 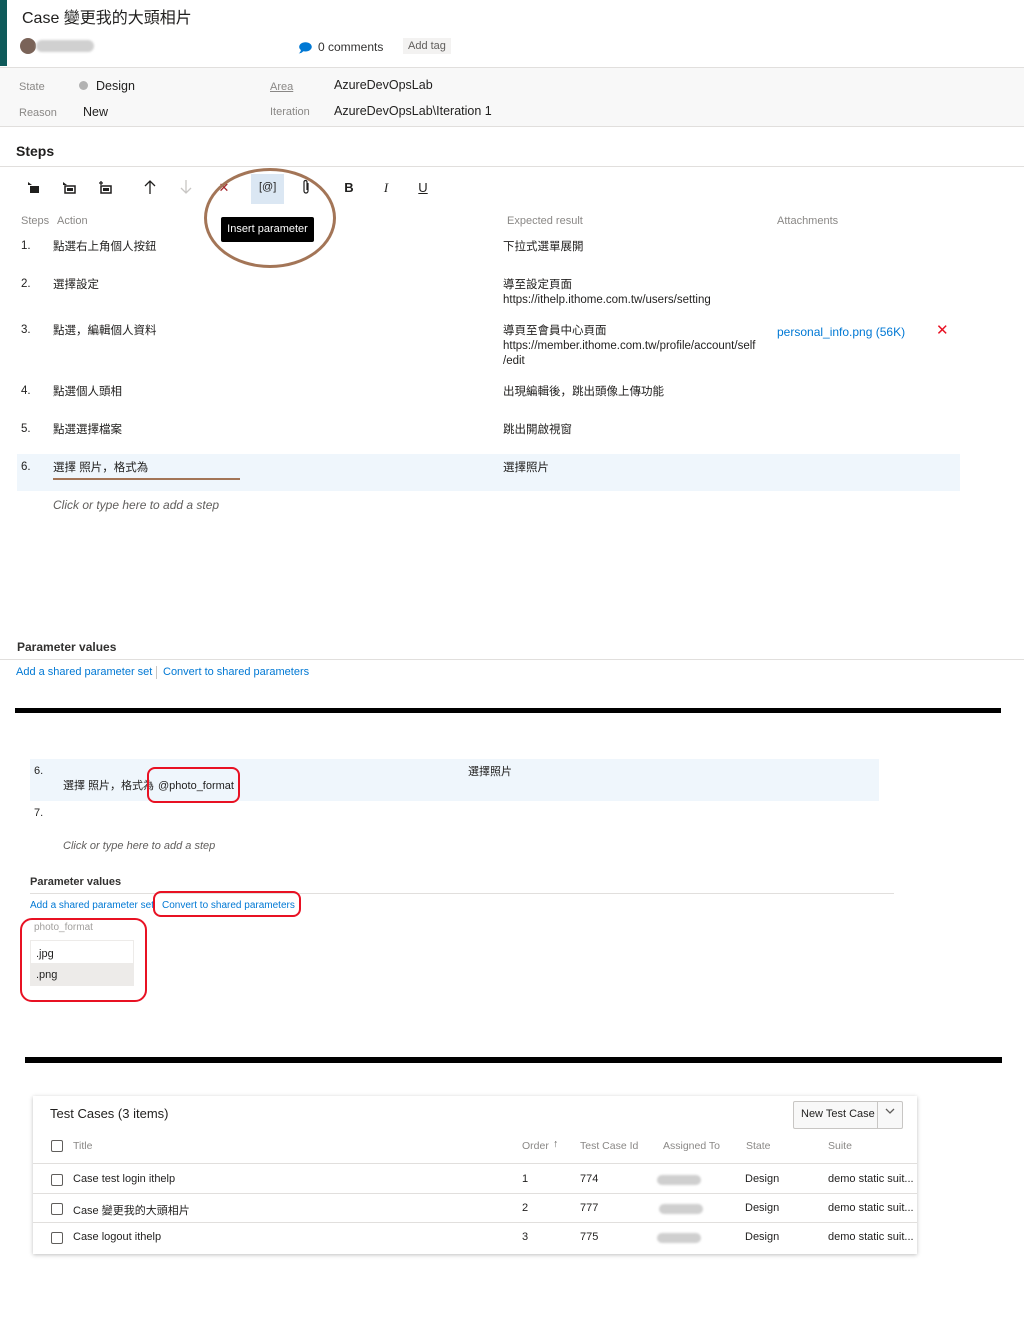 I want to click on test-case-title: Case logout ithelp, so click(x=117, y=1237).